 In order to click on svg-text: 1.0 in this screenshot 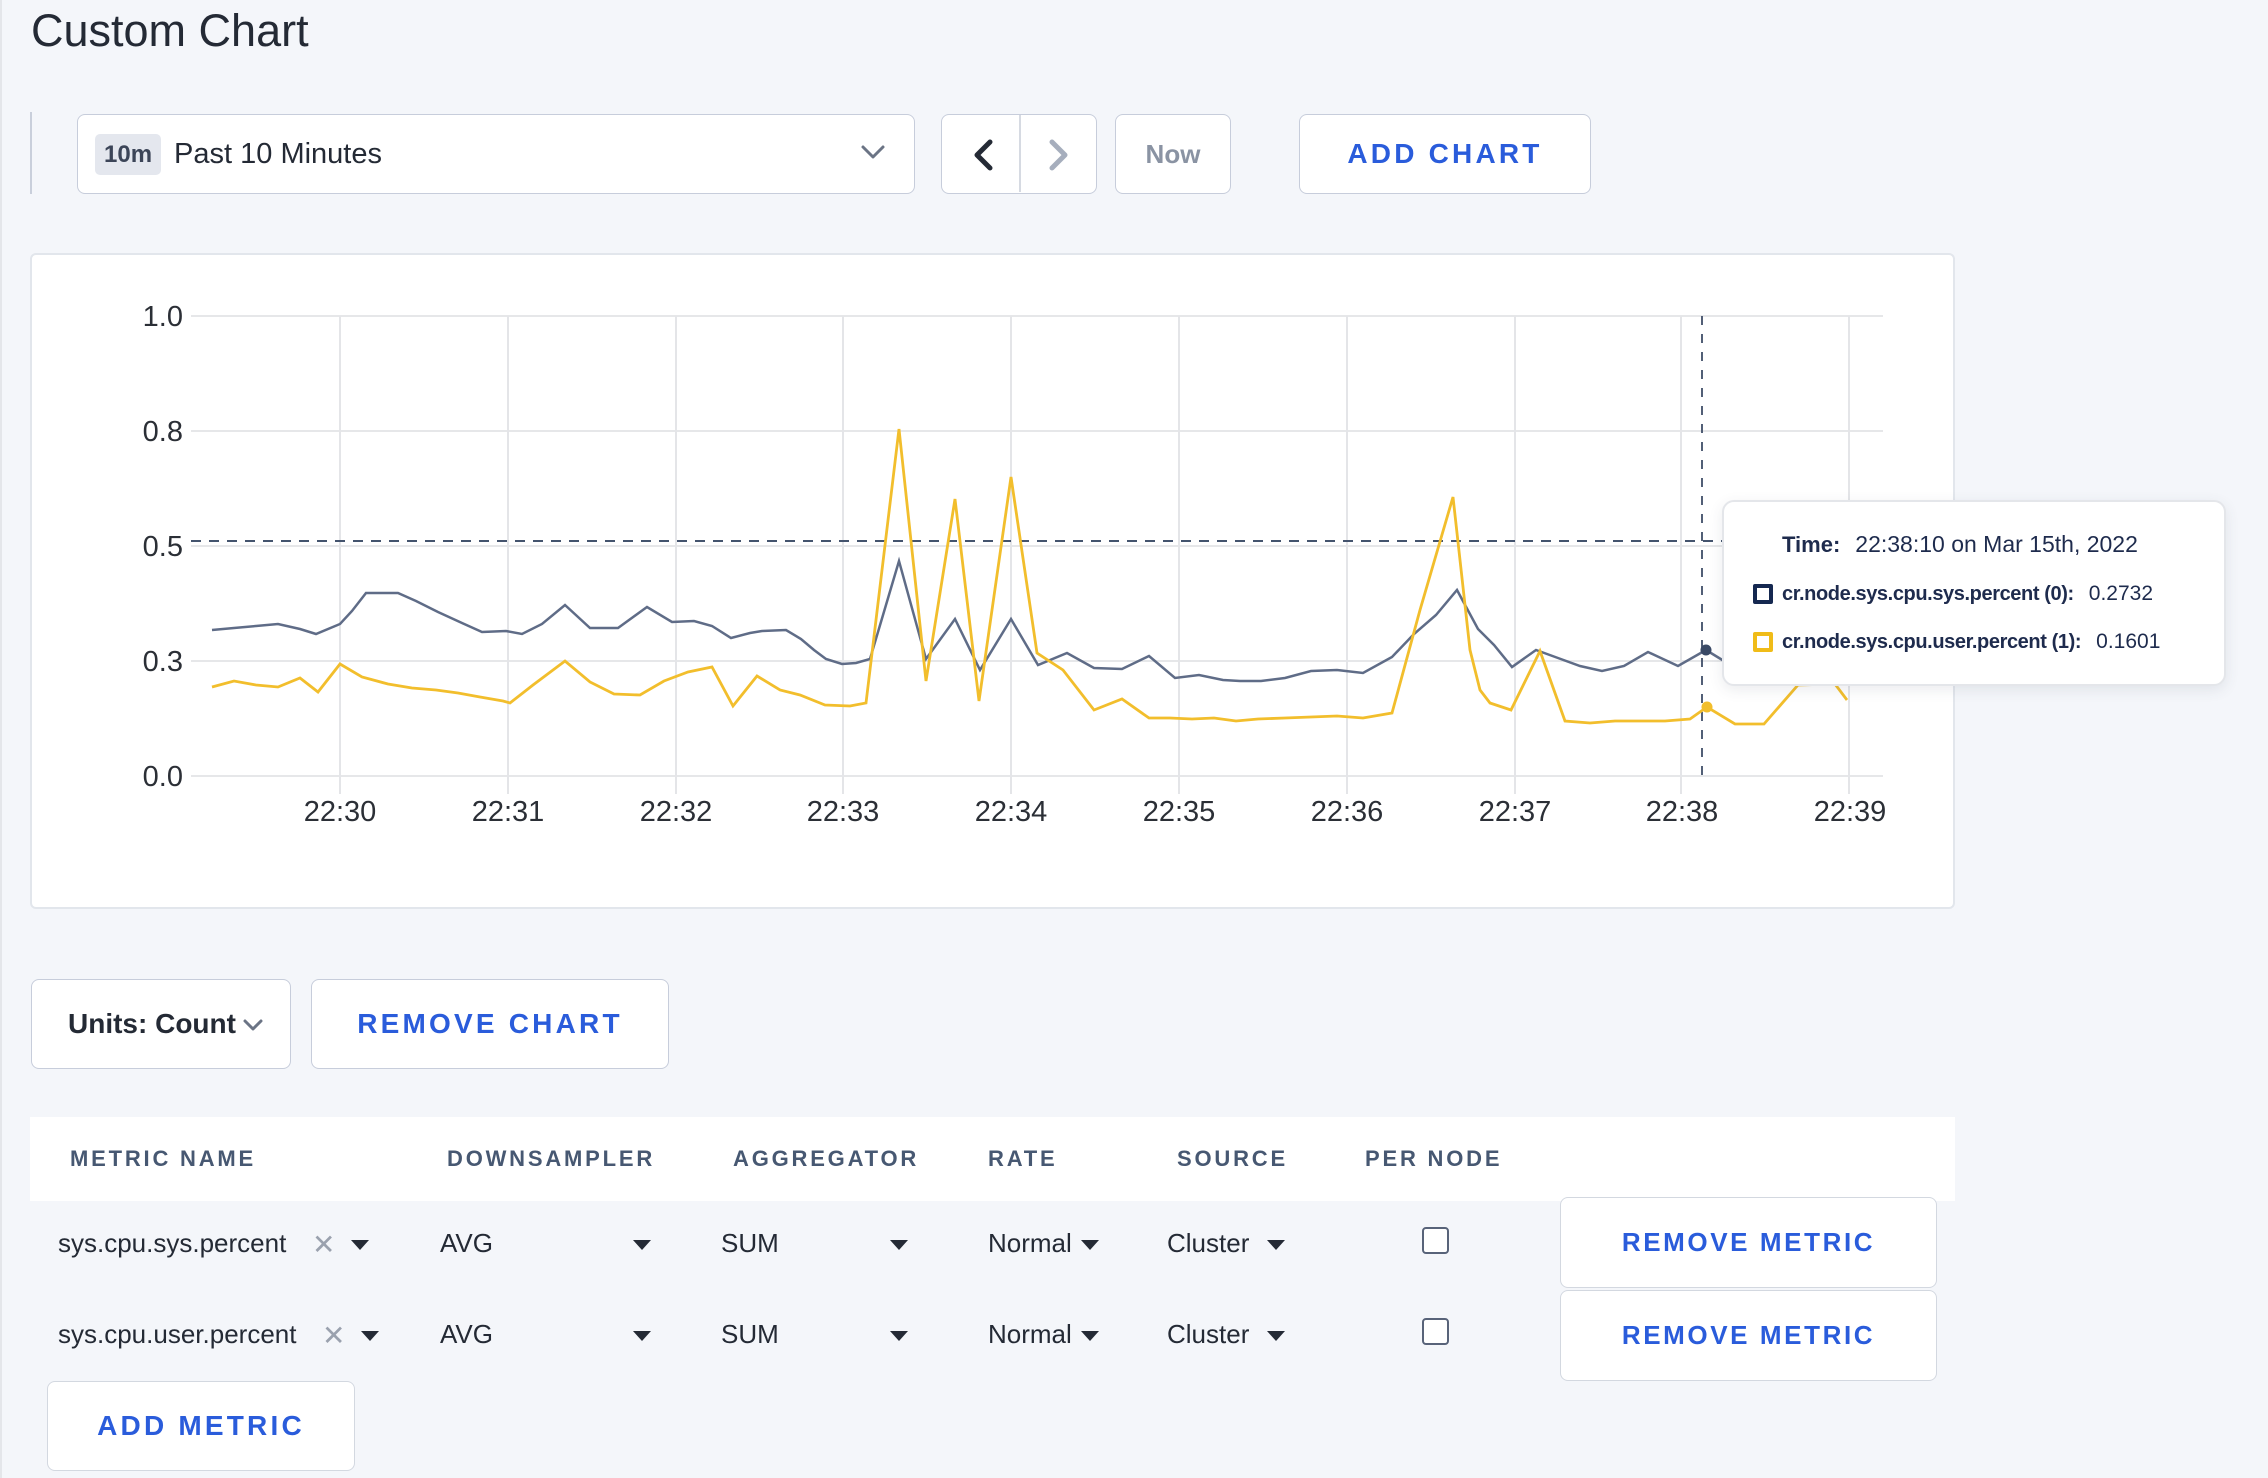, I will do `click(163, 317)`.